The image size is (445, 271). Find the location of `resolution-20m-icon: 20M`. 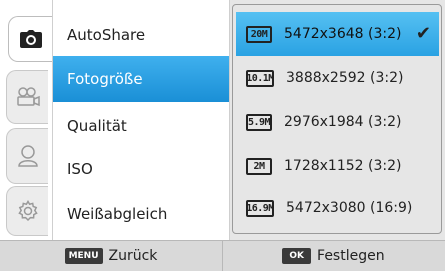

resolution-20m-icon: 20M is located at coordinates (259, 34).